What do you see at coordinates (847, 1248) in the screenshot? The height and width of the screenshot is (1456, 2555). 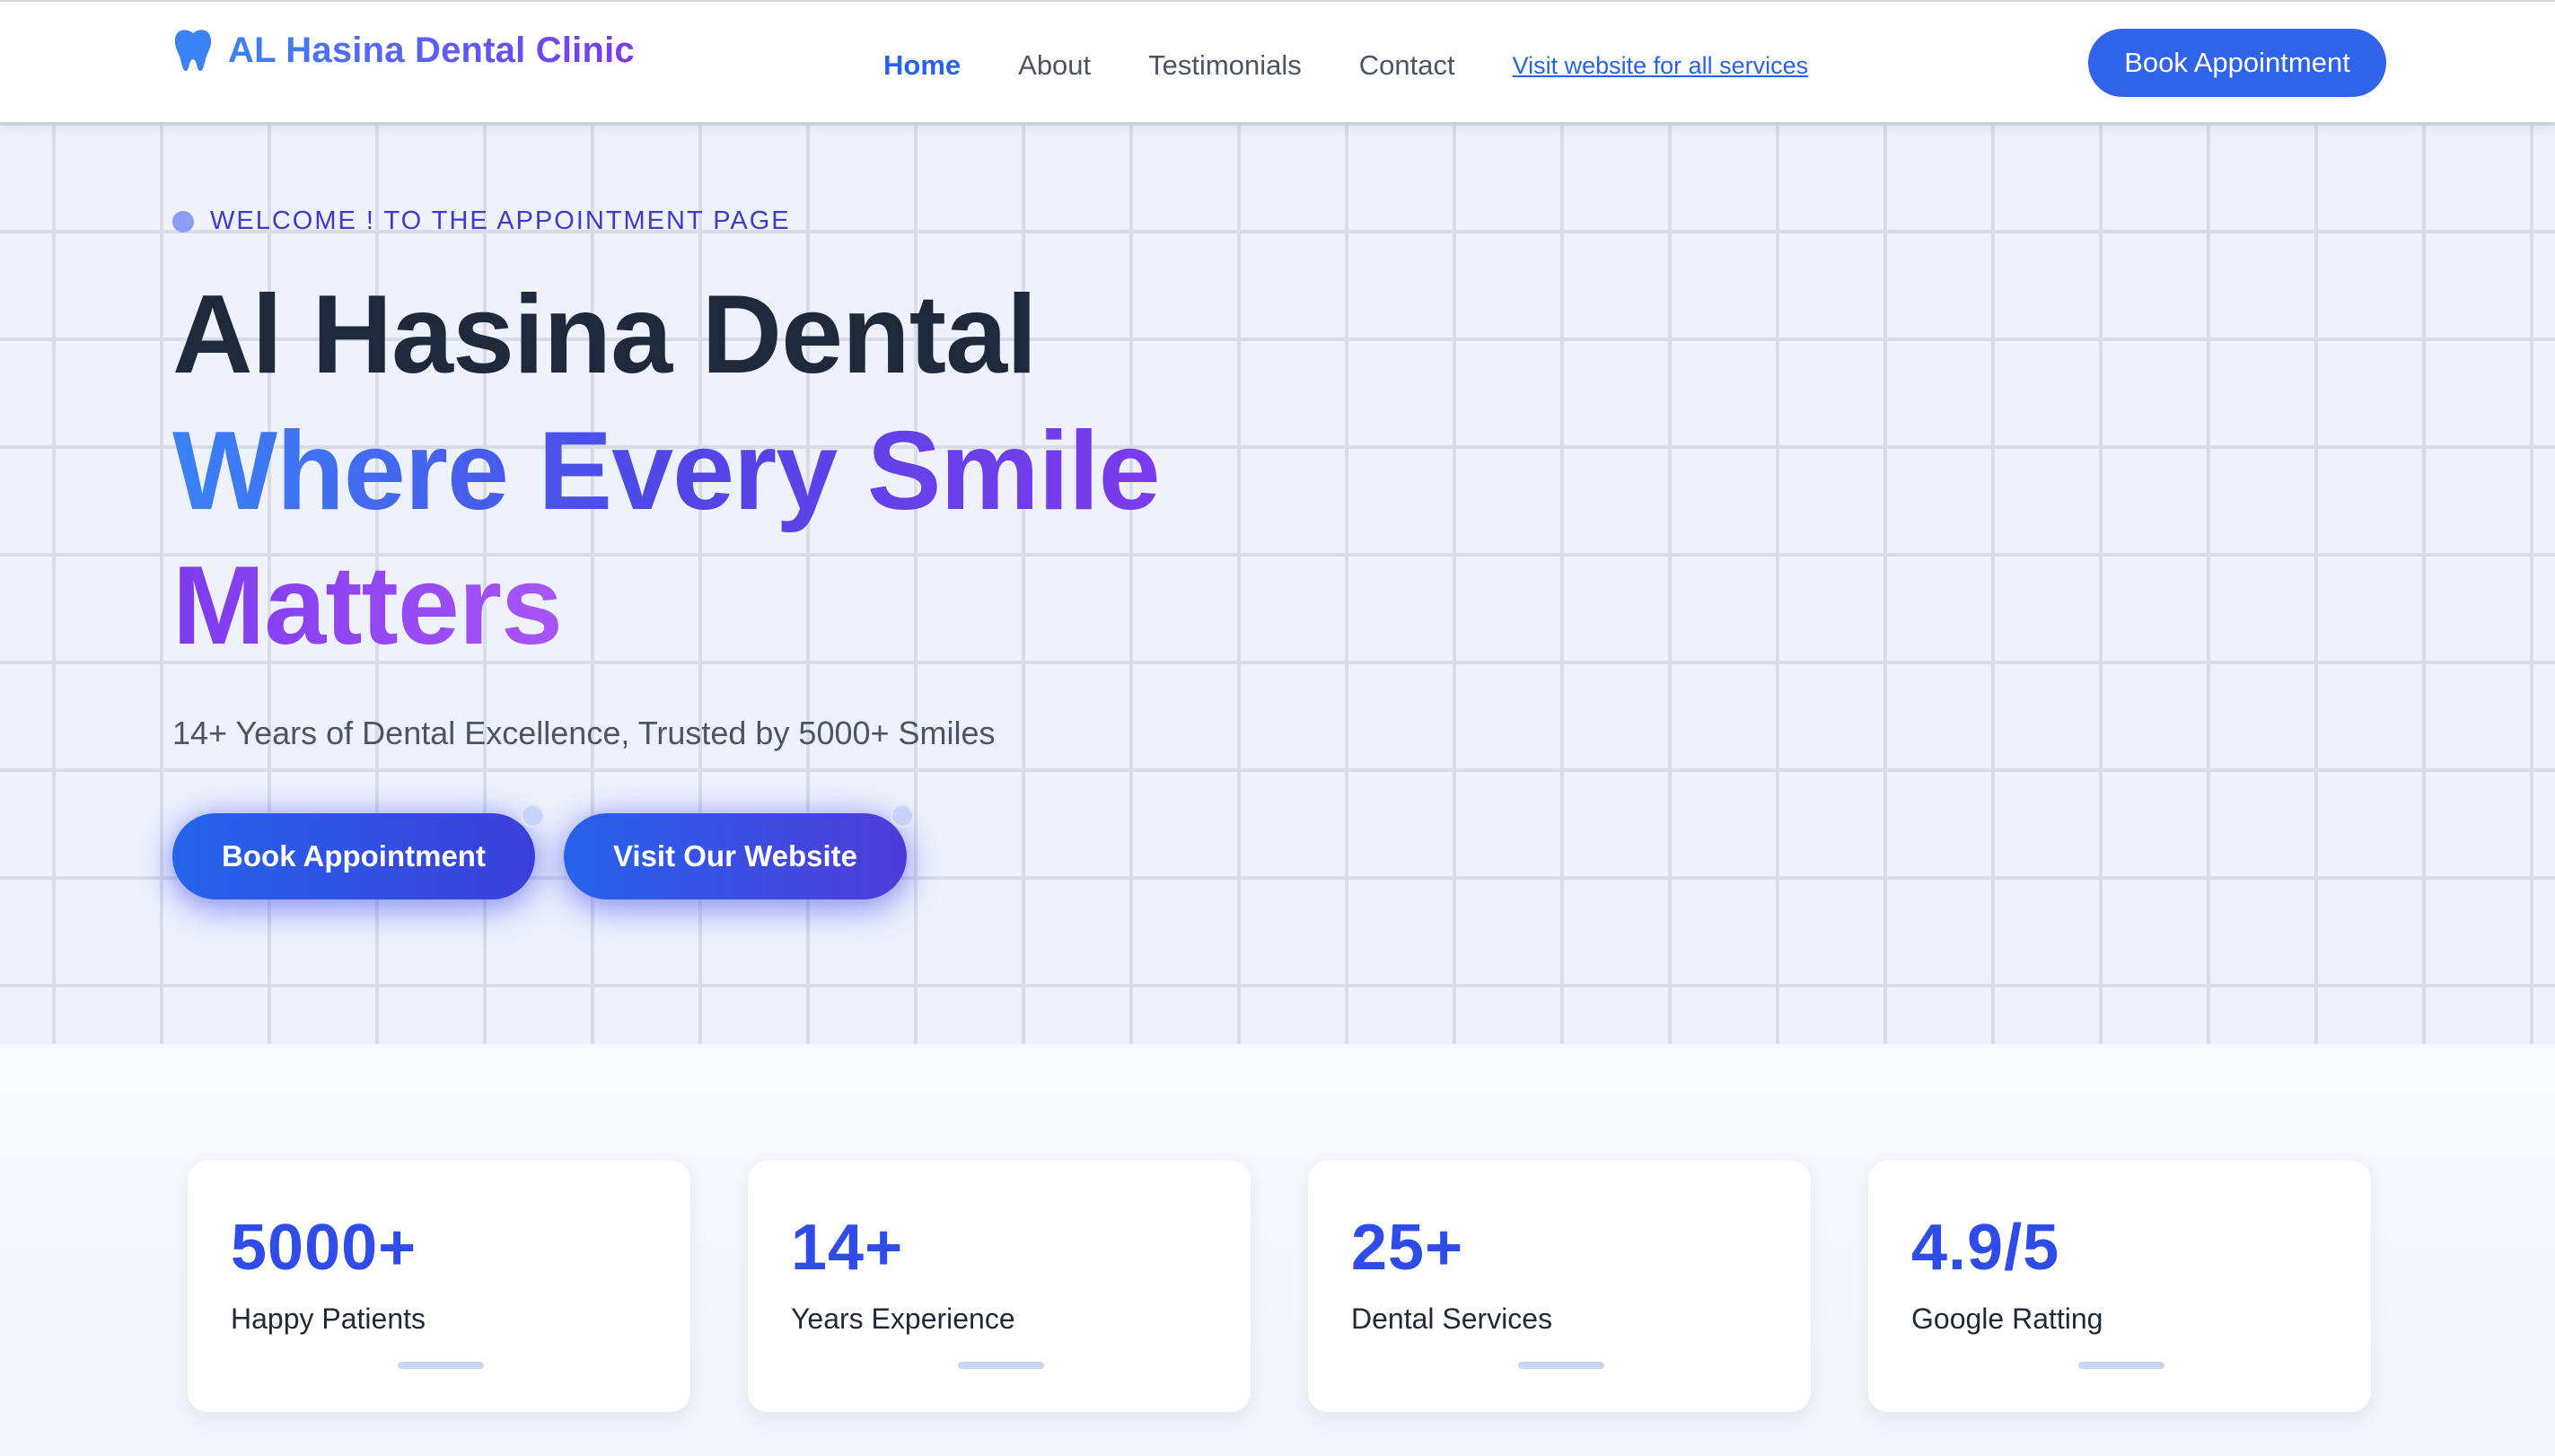 I see `stat-value: 14+` at bounding box center [847, 1248].